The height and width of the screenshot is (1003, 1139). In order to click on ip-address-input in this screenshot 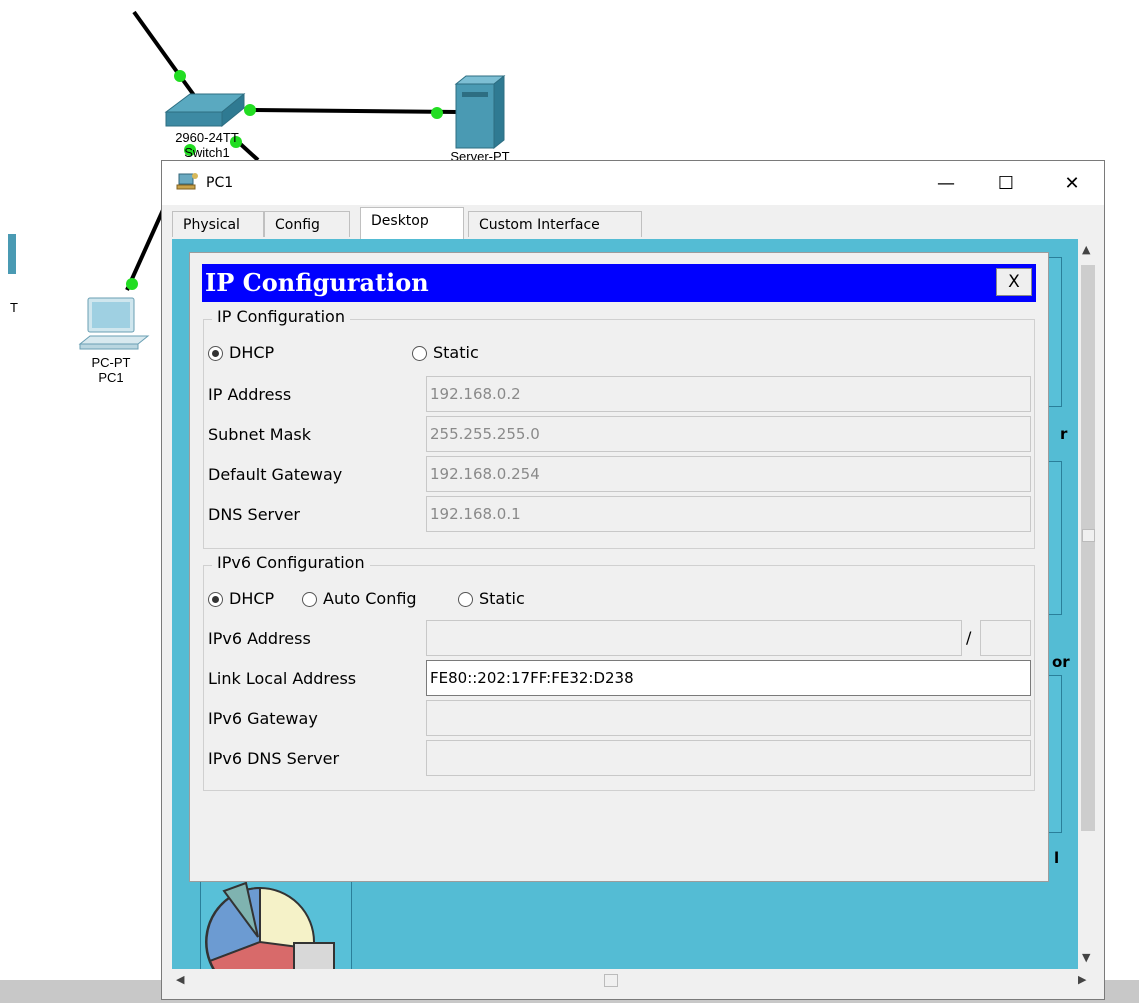, I will do `click(728, 394)`.